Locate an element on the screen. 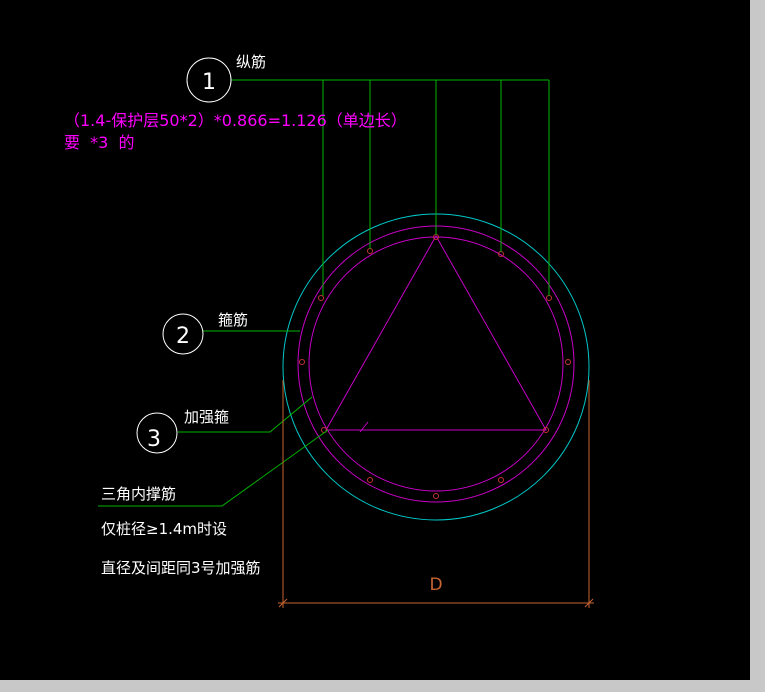 Image resolution: width=765 pixels, height=692 pixels. triangle-label: 三角内撑筋 is located at coordinates (138, 494).